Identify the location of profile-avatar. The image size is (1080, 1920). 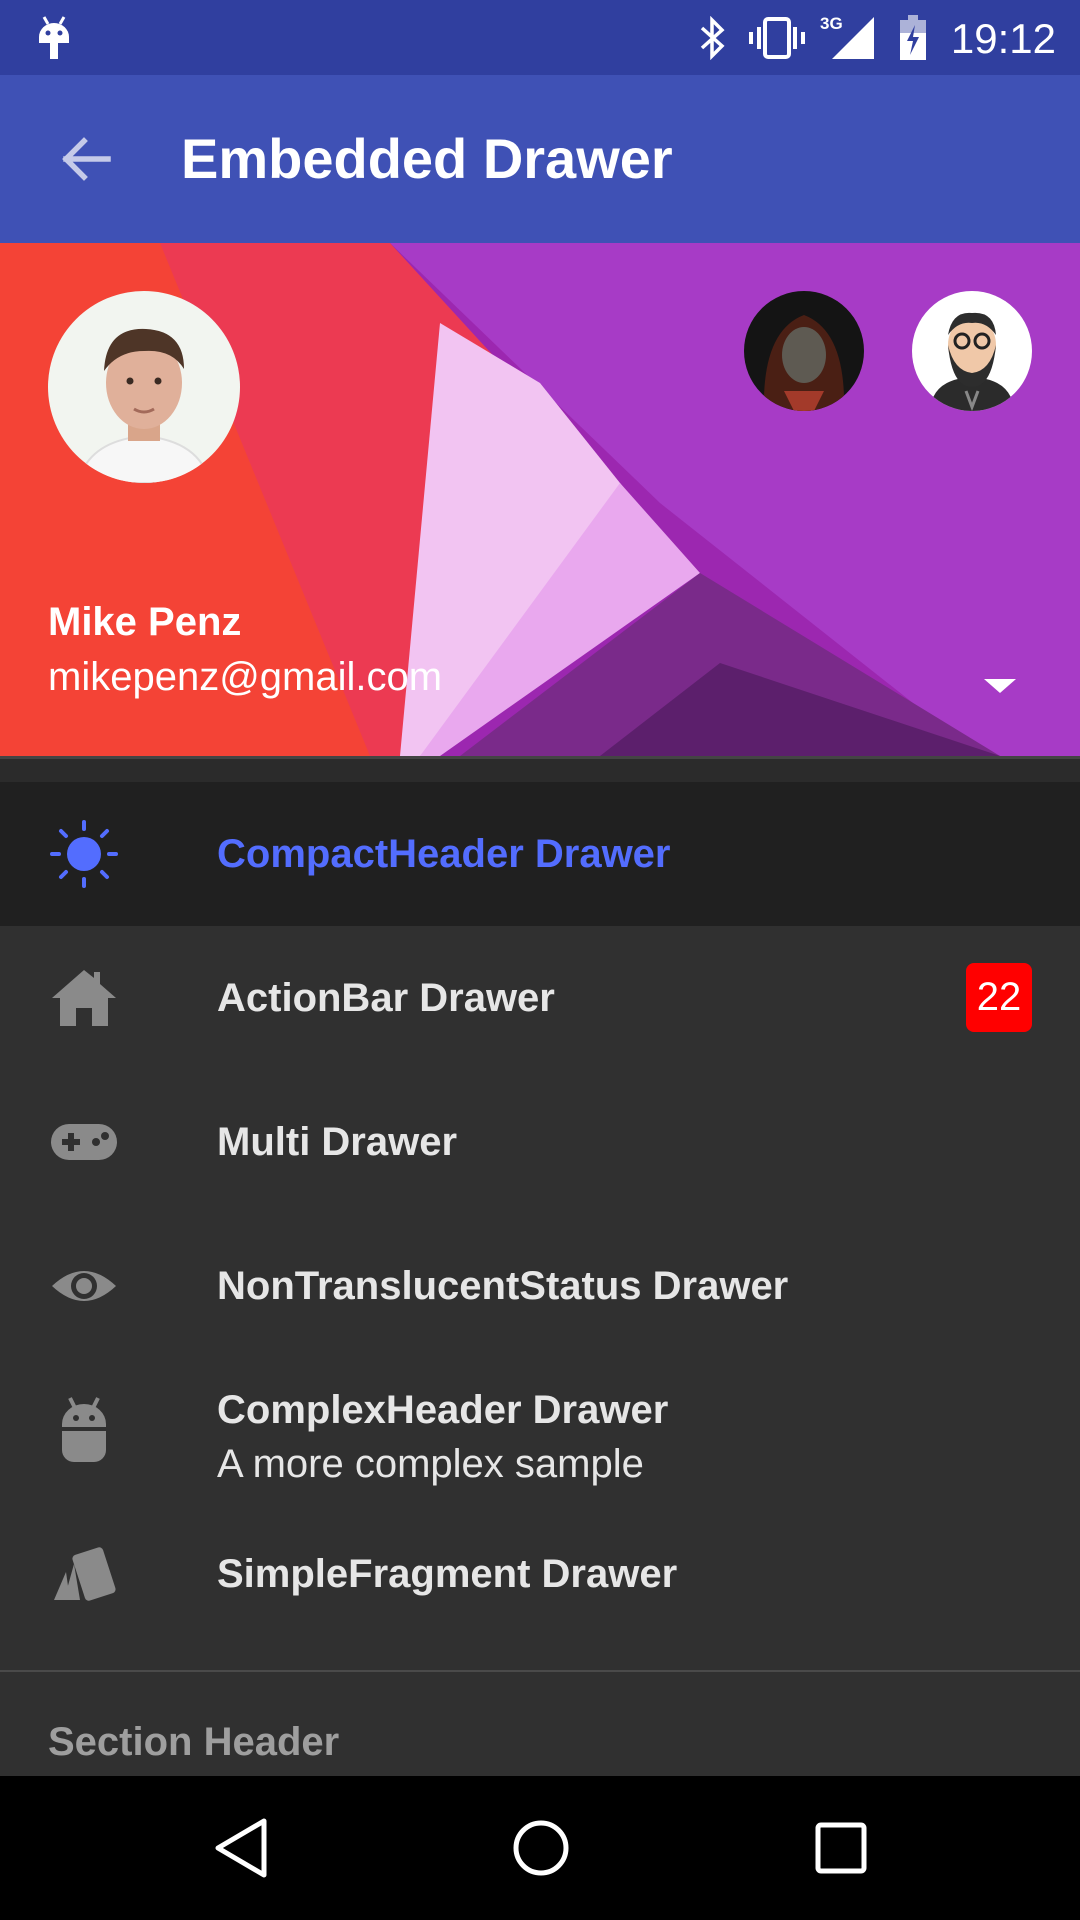
(144, 387).